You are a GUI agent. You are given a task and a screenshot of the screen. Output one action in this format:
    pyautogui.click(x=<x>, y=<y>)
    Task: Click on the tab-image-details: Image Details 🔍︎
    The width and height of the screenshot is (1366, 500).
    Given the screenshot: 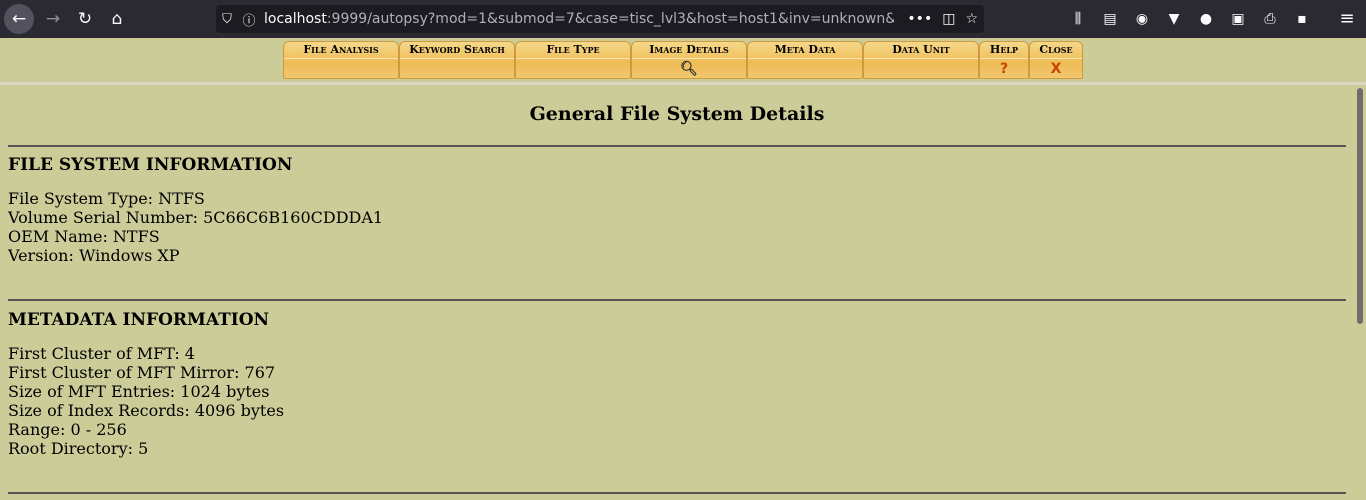 What is the action you would take?
    pyautogui.click(x=689, y=60)
    